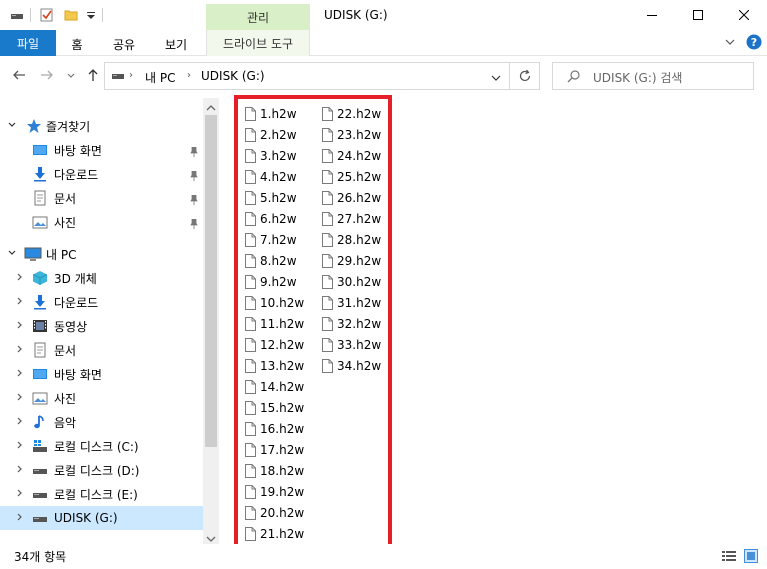 The width and height of the screenshot is (767, 569). Describe the element at coordinates (97, 470) in the screenshot. I see `nav-item-label: 로컬 디스크 (D:)` at that location.